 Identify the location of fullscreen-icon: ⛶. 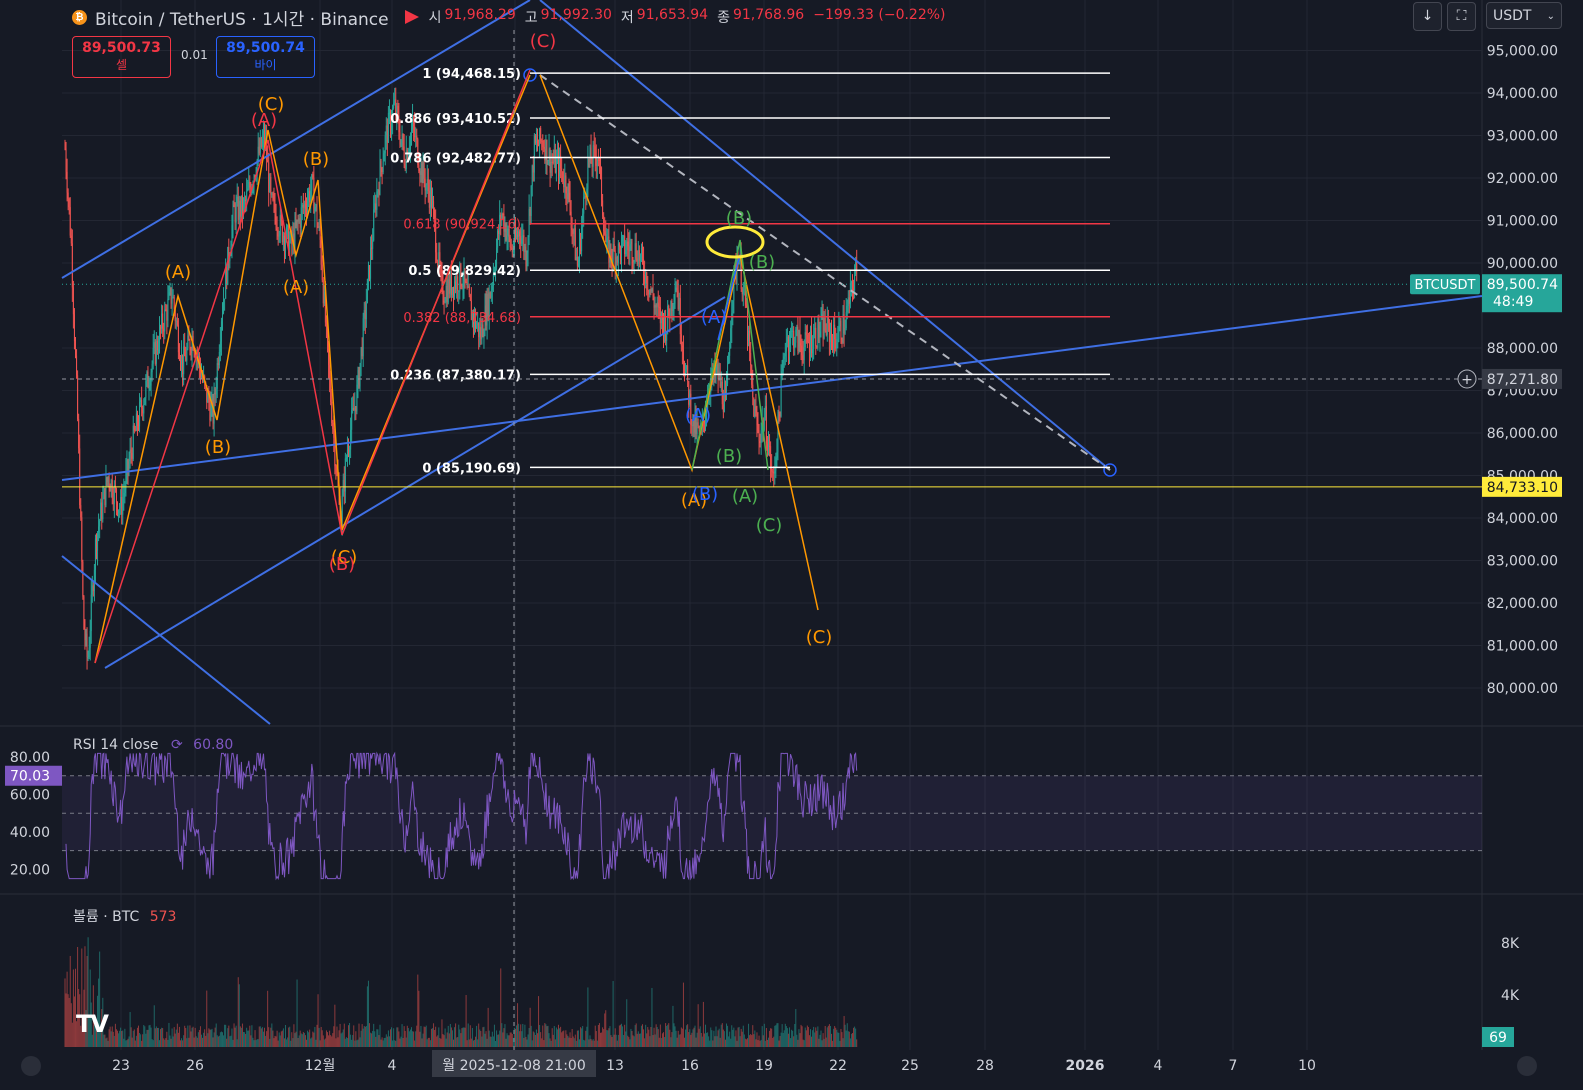
(1461, 16).